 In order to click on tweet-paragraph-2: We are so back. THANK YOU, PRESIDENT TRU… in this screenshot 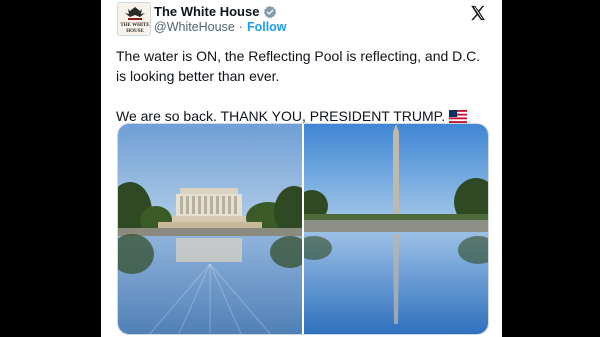, I will do `click(281, 116)`.